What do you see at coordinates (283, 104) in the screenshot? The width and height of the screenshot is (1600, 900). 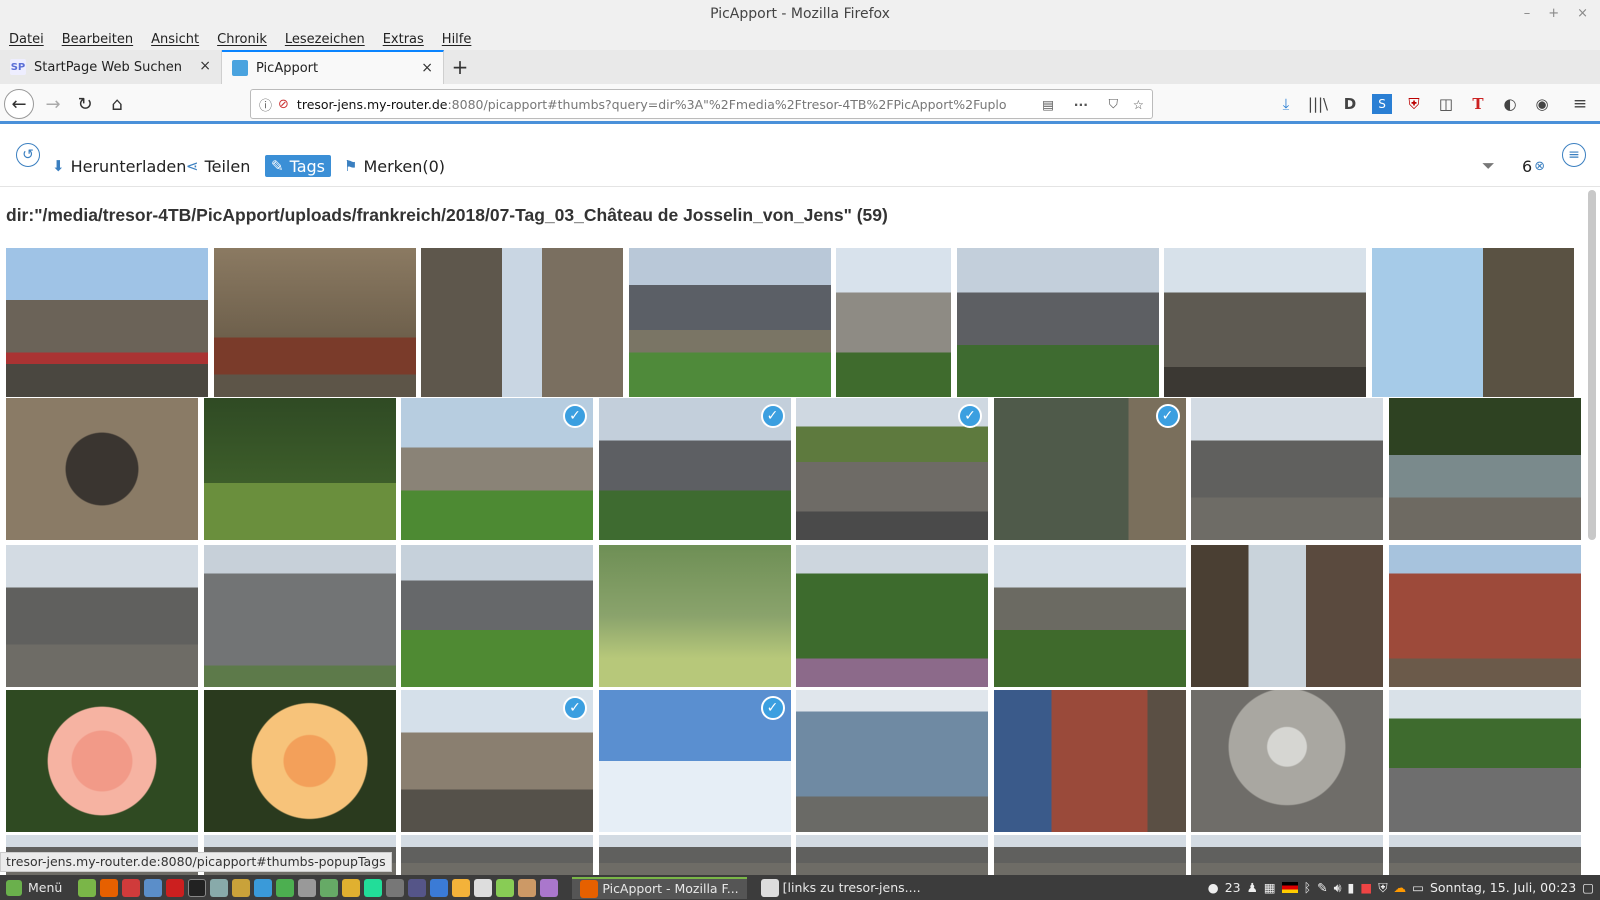 I see `tracking-blocked-icon: ⊘` at bounding box center [283, 104].